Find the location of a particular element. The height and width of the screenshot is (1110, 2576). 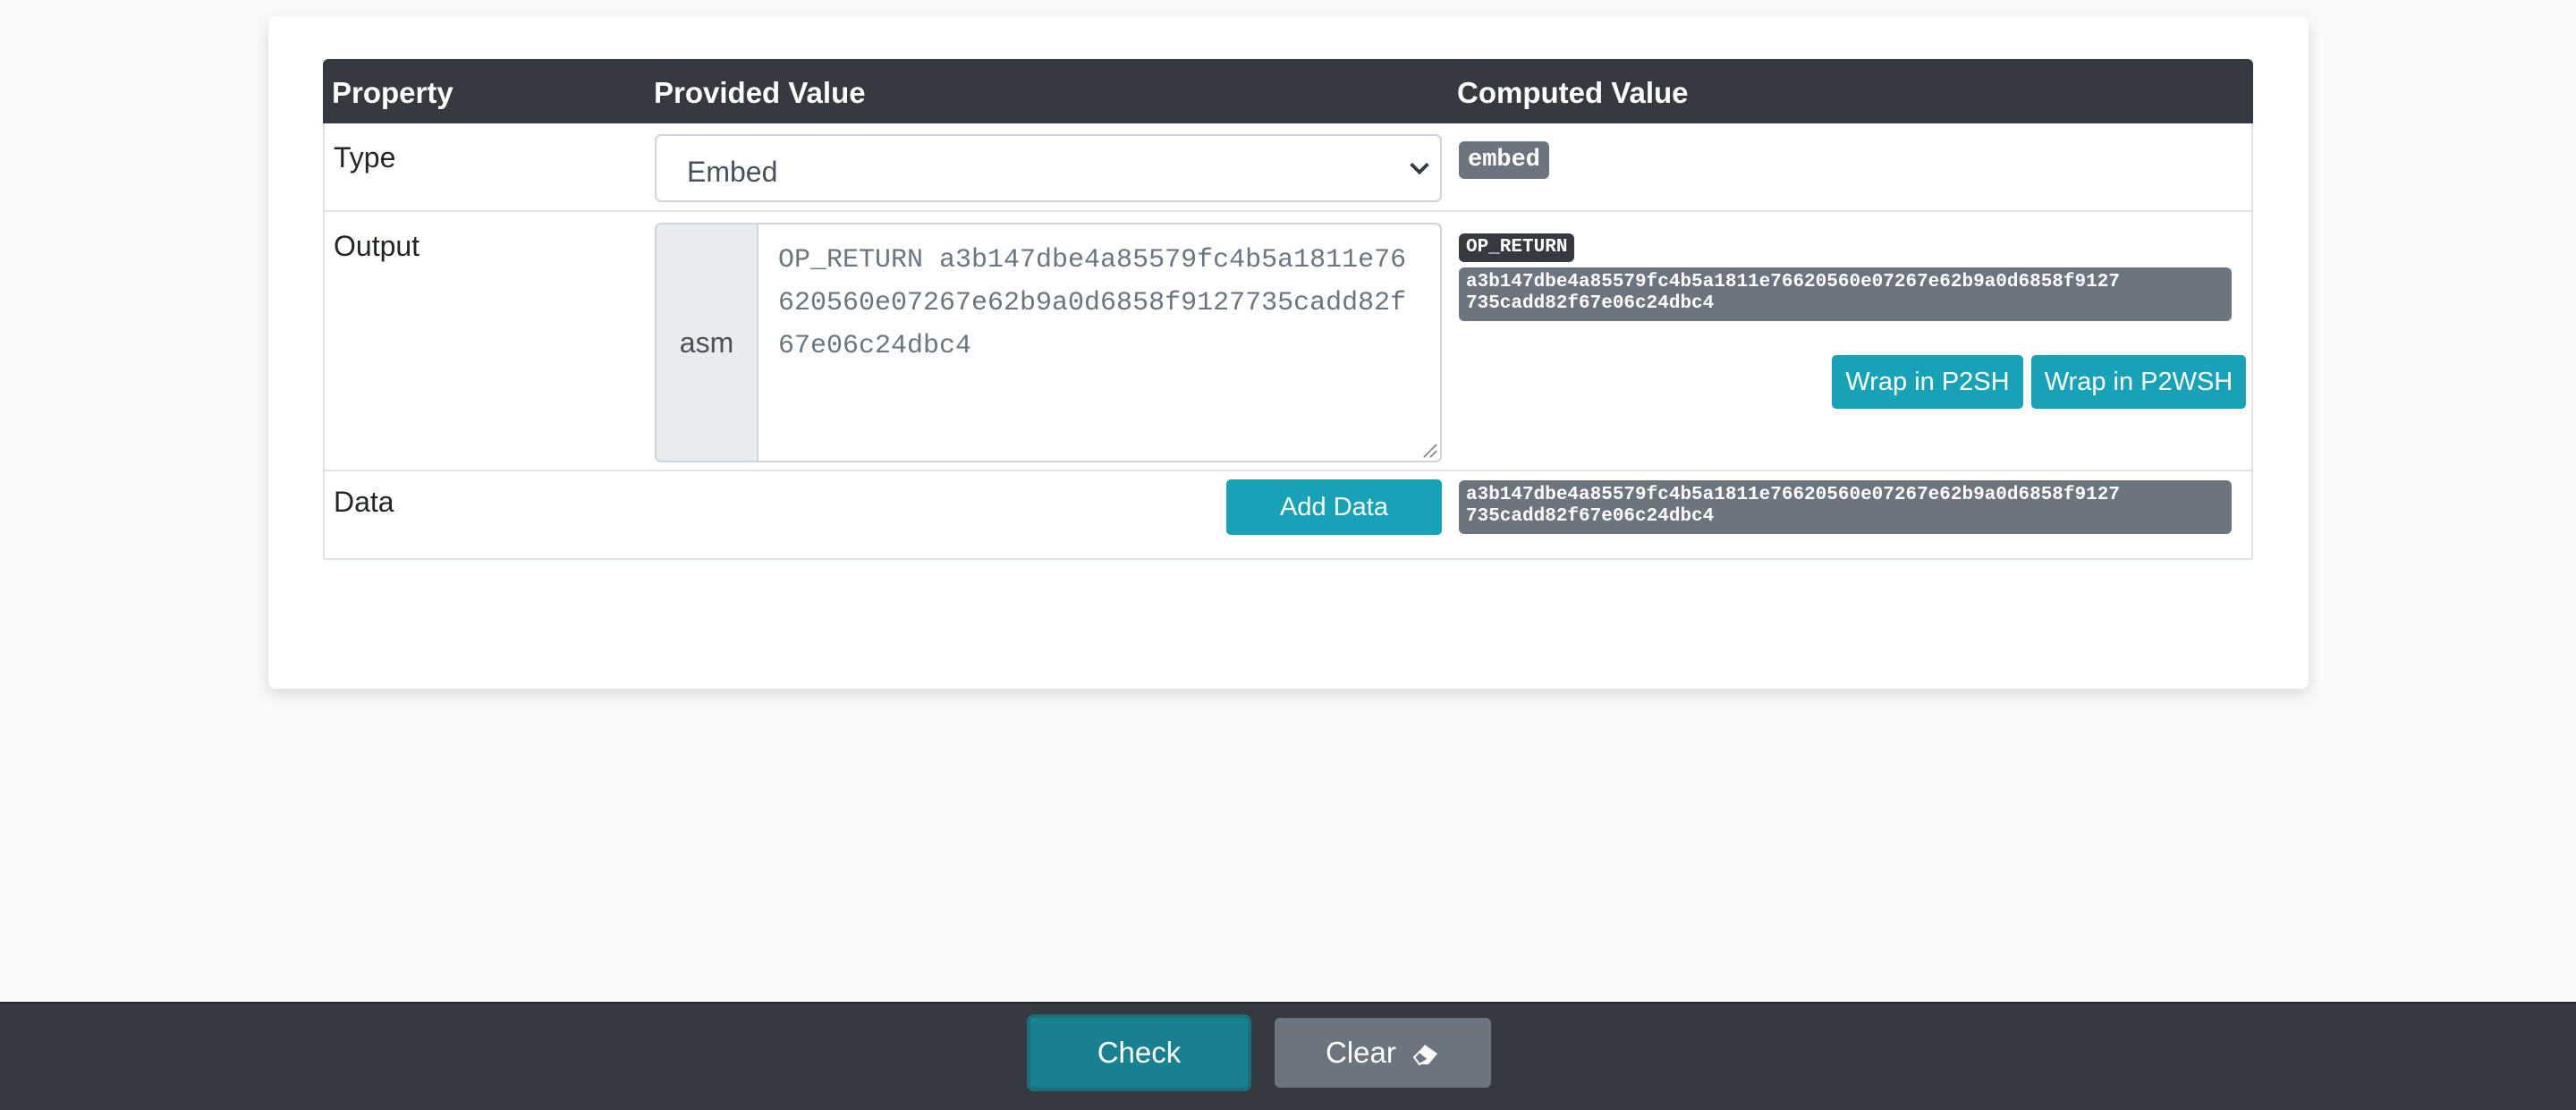

table-header: Property Provided Value Computed Value is located at coordinates (1288, 91).